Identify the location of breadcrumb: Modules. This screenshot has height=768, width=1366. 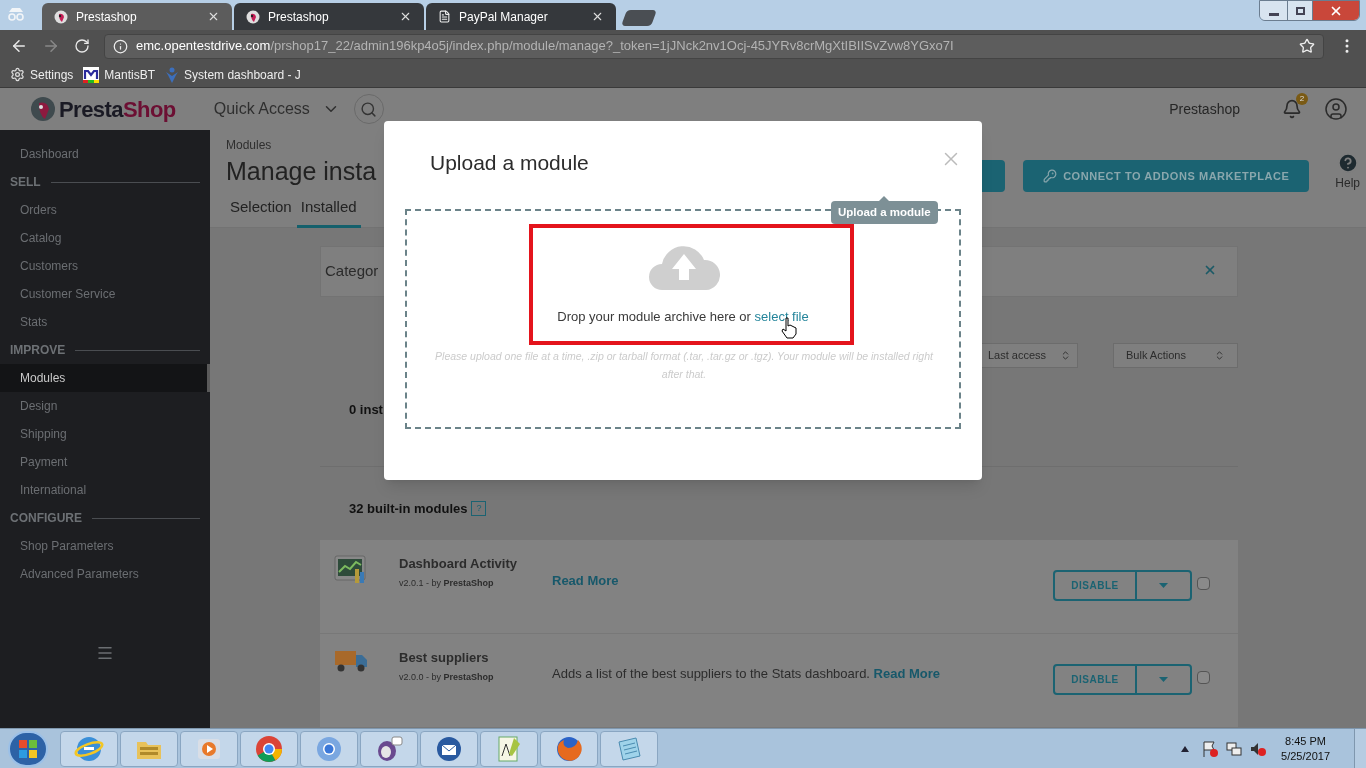
(249, 145).